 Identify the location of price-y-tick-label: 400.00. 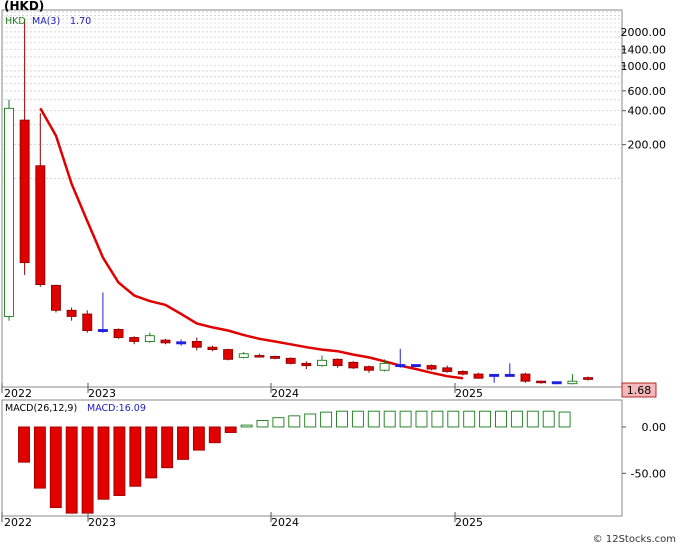
(647, 111).